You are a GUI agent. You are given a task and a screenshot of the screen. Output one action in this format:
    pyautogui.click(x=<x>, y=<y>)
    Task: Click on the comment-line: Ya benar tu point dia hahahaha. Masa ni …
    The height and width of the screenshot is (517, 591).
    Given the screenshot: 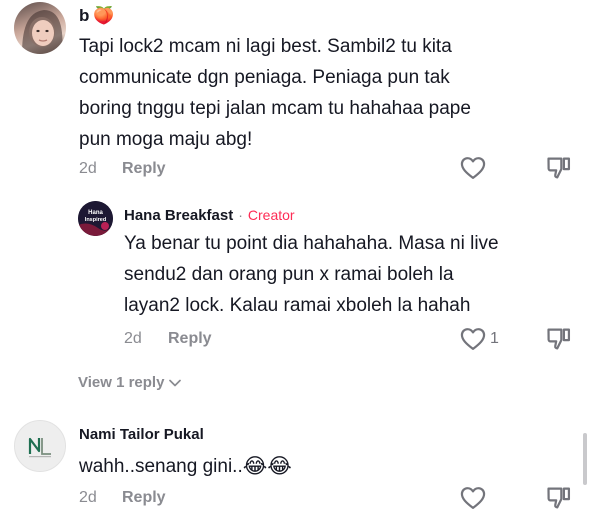 What is the action you would take?
    pyautogui.click(x=311, y=243)
    